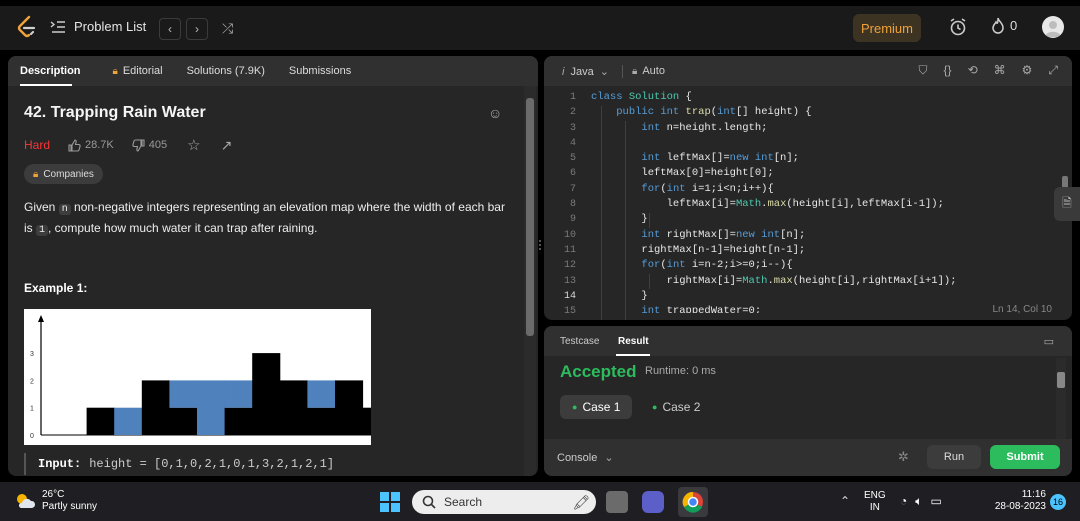  I want to click on teams-app-icon, so click(653, 502).